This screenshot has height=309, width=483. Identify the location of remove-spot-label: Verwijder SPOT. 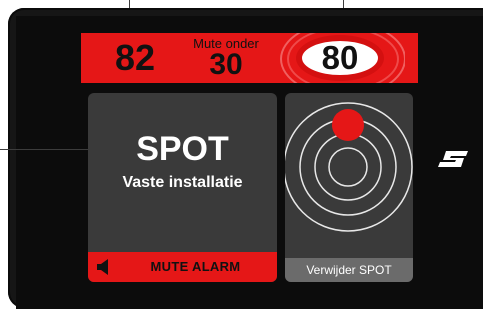
(349, 270).